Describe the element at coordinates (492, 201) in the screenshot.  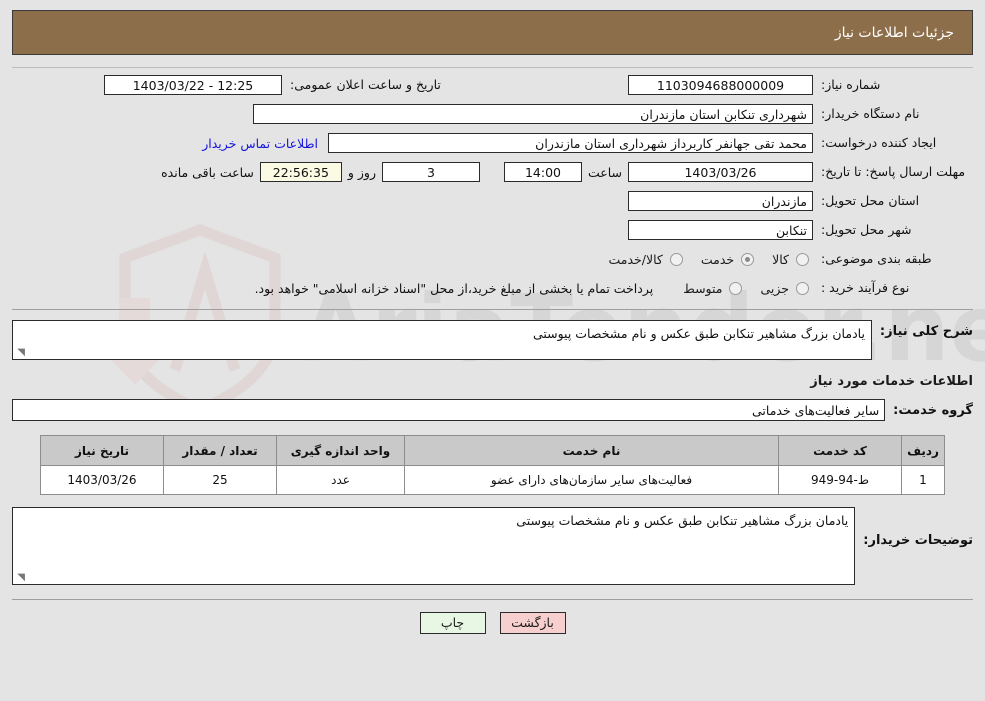
I see `row-province: استان محل تحویل: مازندران` at that location.